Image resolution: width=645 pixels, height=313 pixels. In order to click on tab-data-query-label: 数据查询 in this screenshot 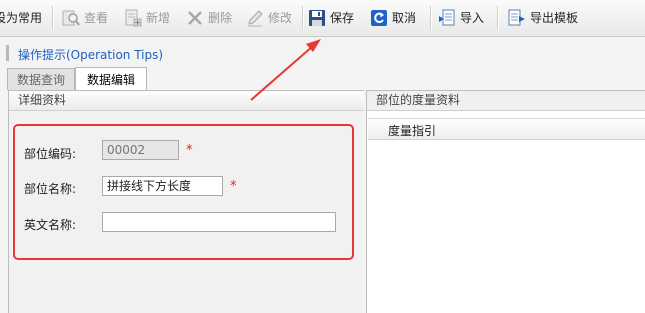, I will do `click(40, 80)`.